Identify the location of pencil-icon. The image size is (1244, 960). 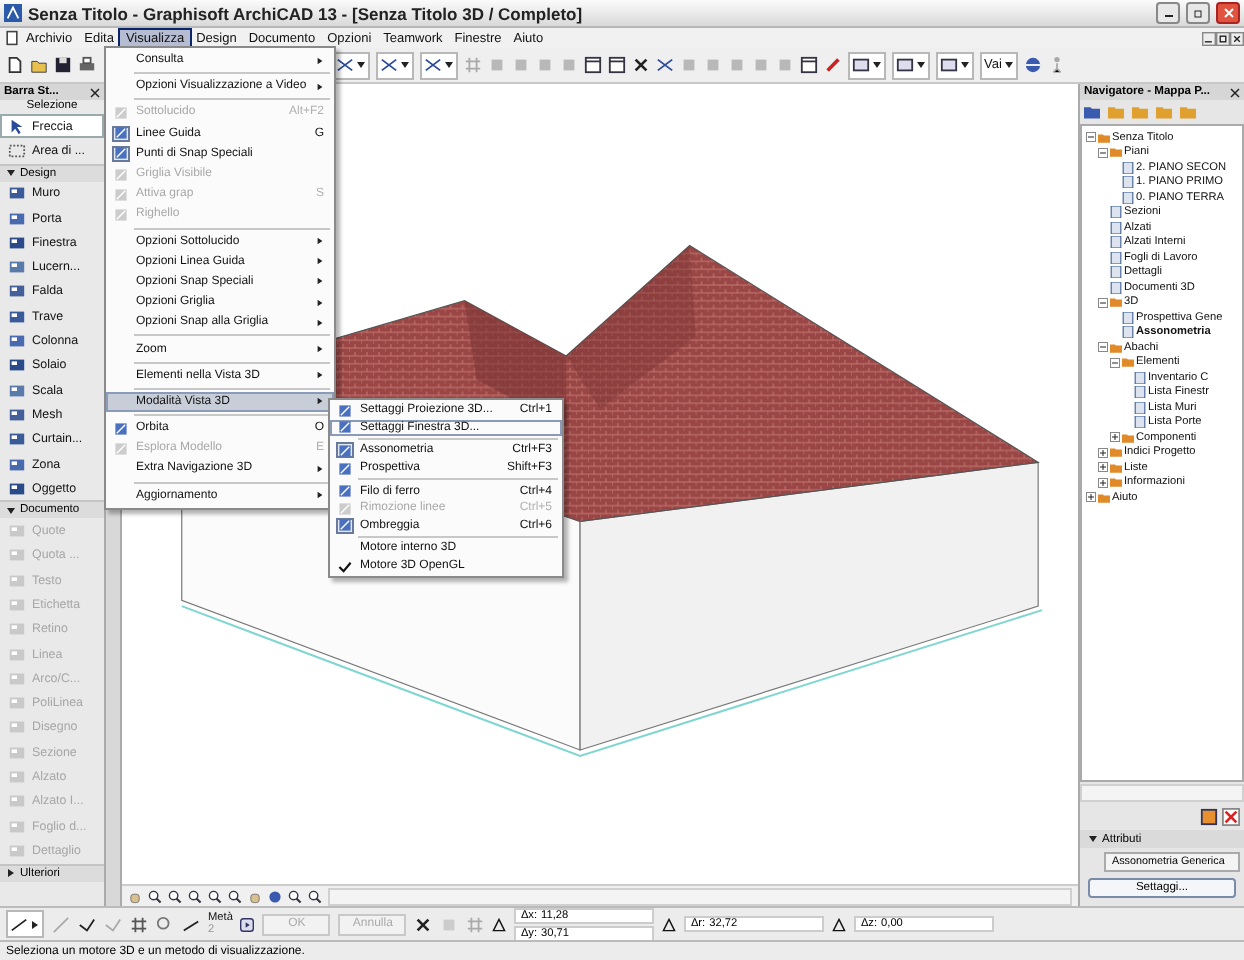
(833, 65).